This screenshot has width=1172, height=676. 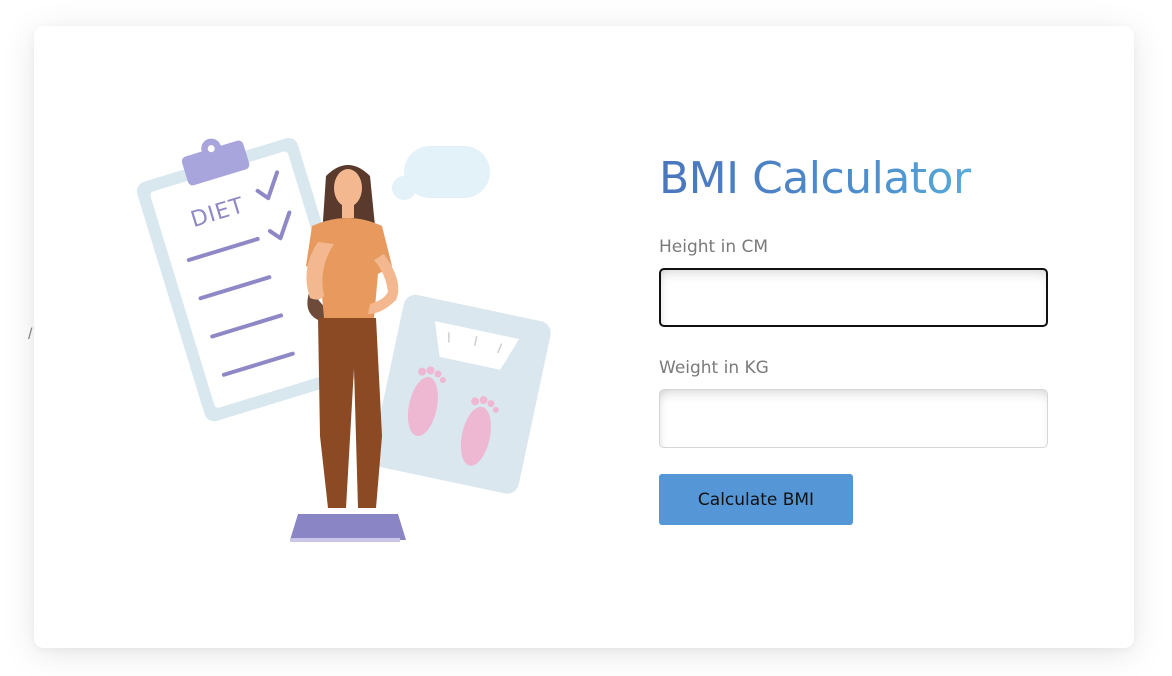 What do you see at coordinates (714, 368) in the screenshot?
I see `weight-label: Weight in KG` at bounding box center [714, 368].